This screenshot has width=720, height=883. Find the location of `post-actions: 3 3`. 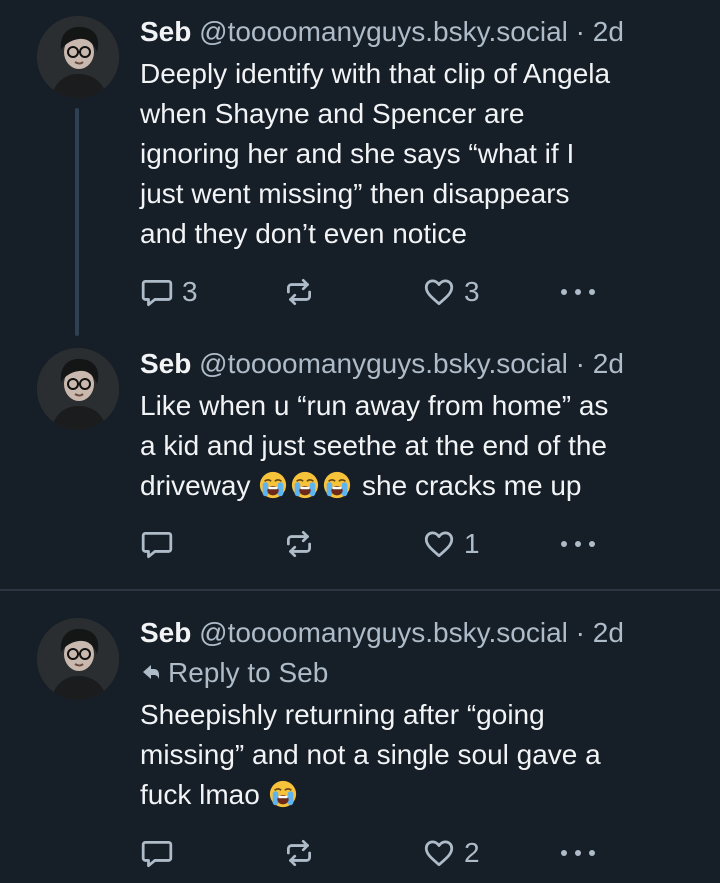

post-actions: 3 3 is located at coordinates (375, 292).